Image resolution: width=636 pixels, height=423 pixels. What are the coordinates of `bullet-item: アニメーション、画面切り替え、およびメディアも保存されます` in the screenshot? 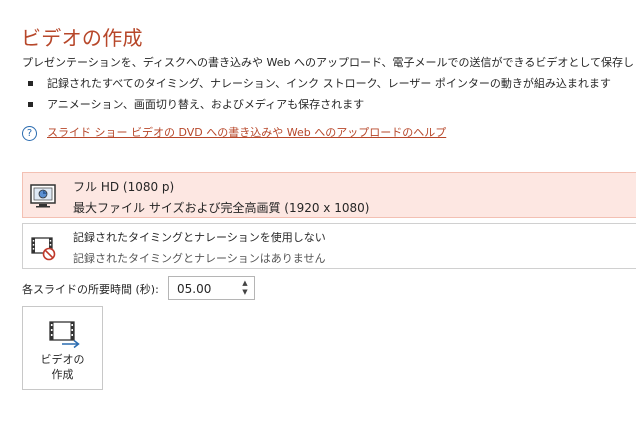 It's located at (196, 104).